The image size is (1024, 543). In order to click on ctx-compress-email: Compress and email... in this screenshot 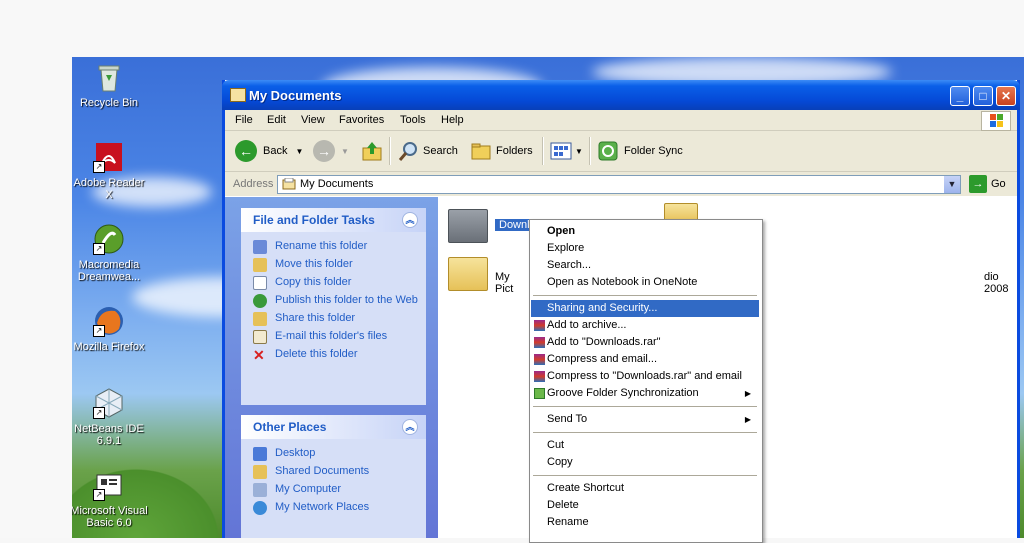, I will do `click(645, 359)`.